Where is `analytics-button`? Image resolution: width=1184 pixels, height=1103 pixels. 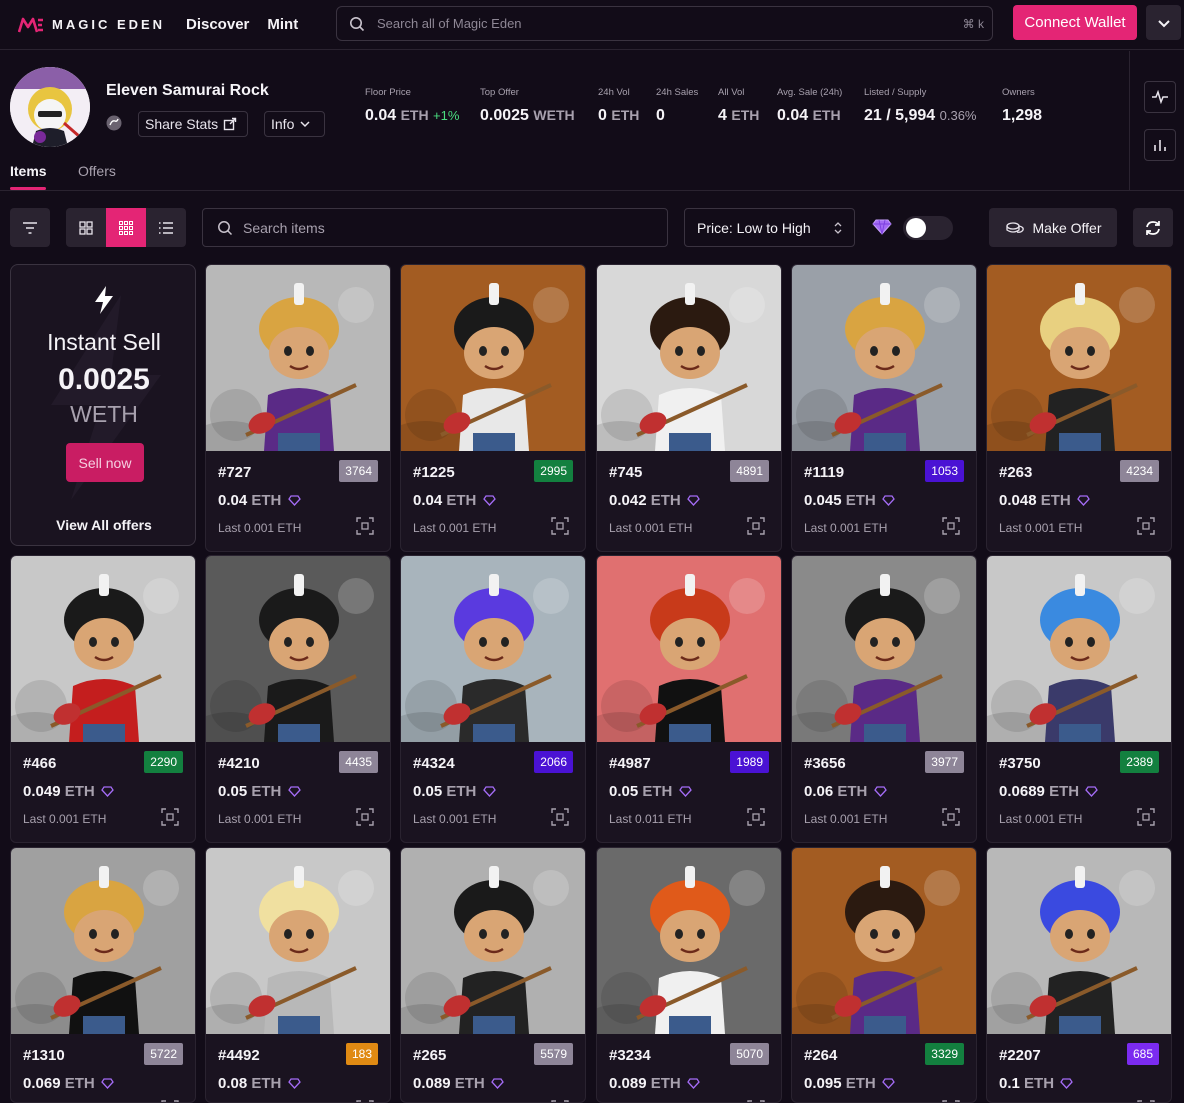 analytics-button is located at coordinates (1160, 145).